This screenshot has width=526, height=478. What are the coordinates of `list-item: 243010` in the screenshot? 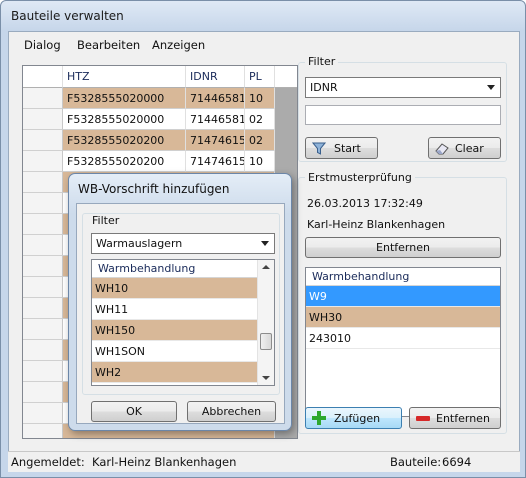 It's located at (403, 338).